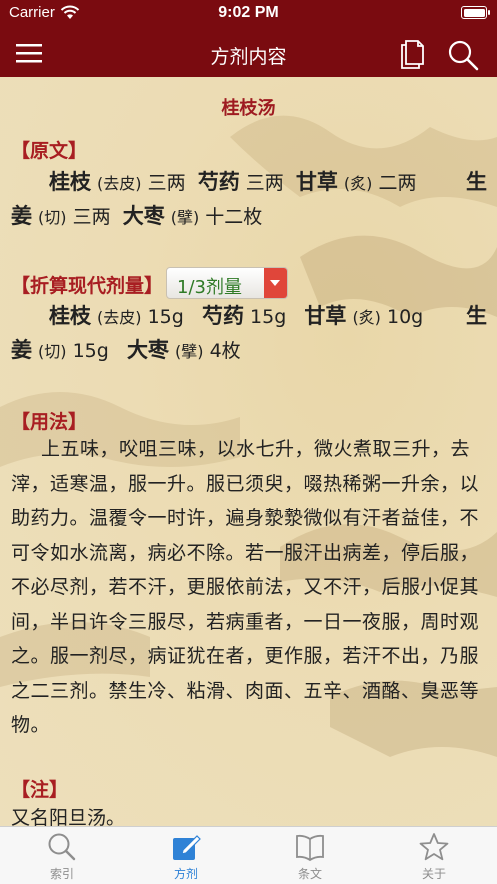 Image resolution: width=497 pixels, height=884 pixels. What do you see at coordinates (61, 874) in the screenshot?
I see `tab-label: 索引` at bounding box center [61, 874].